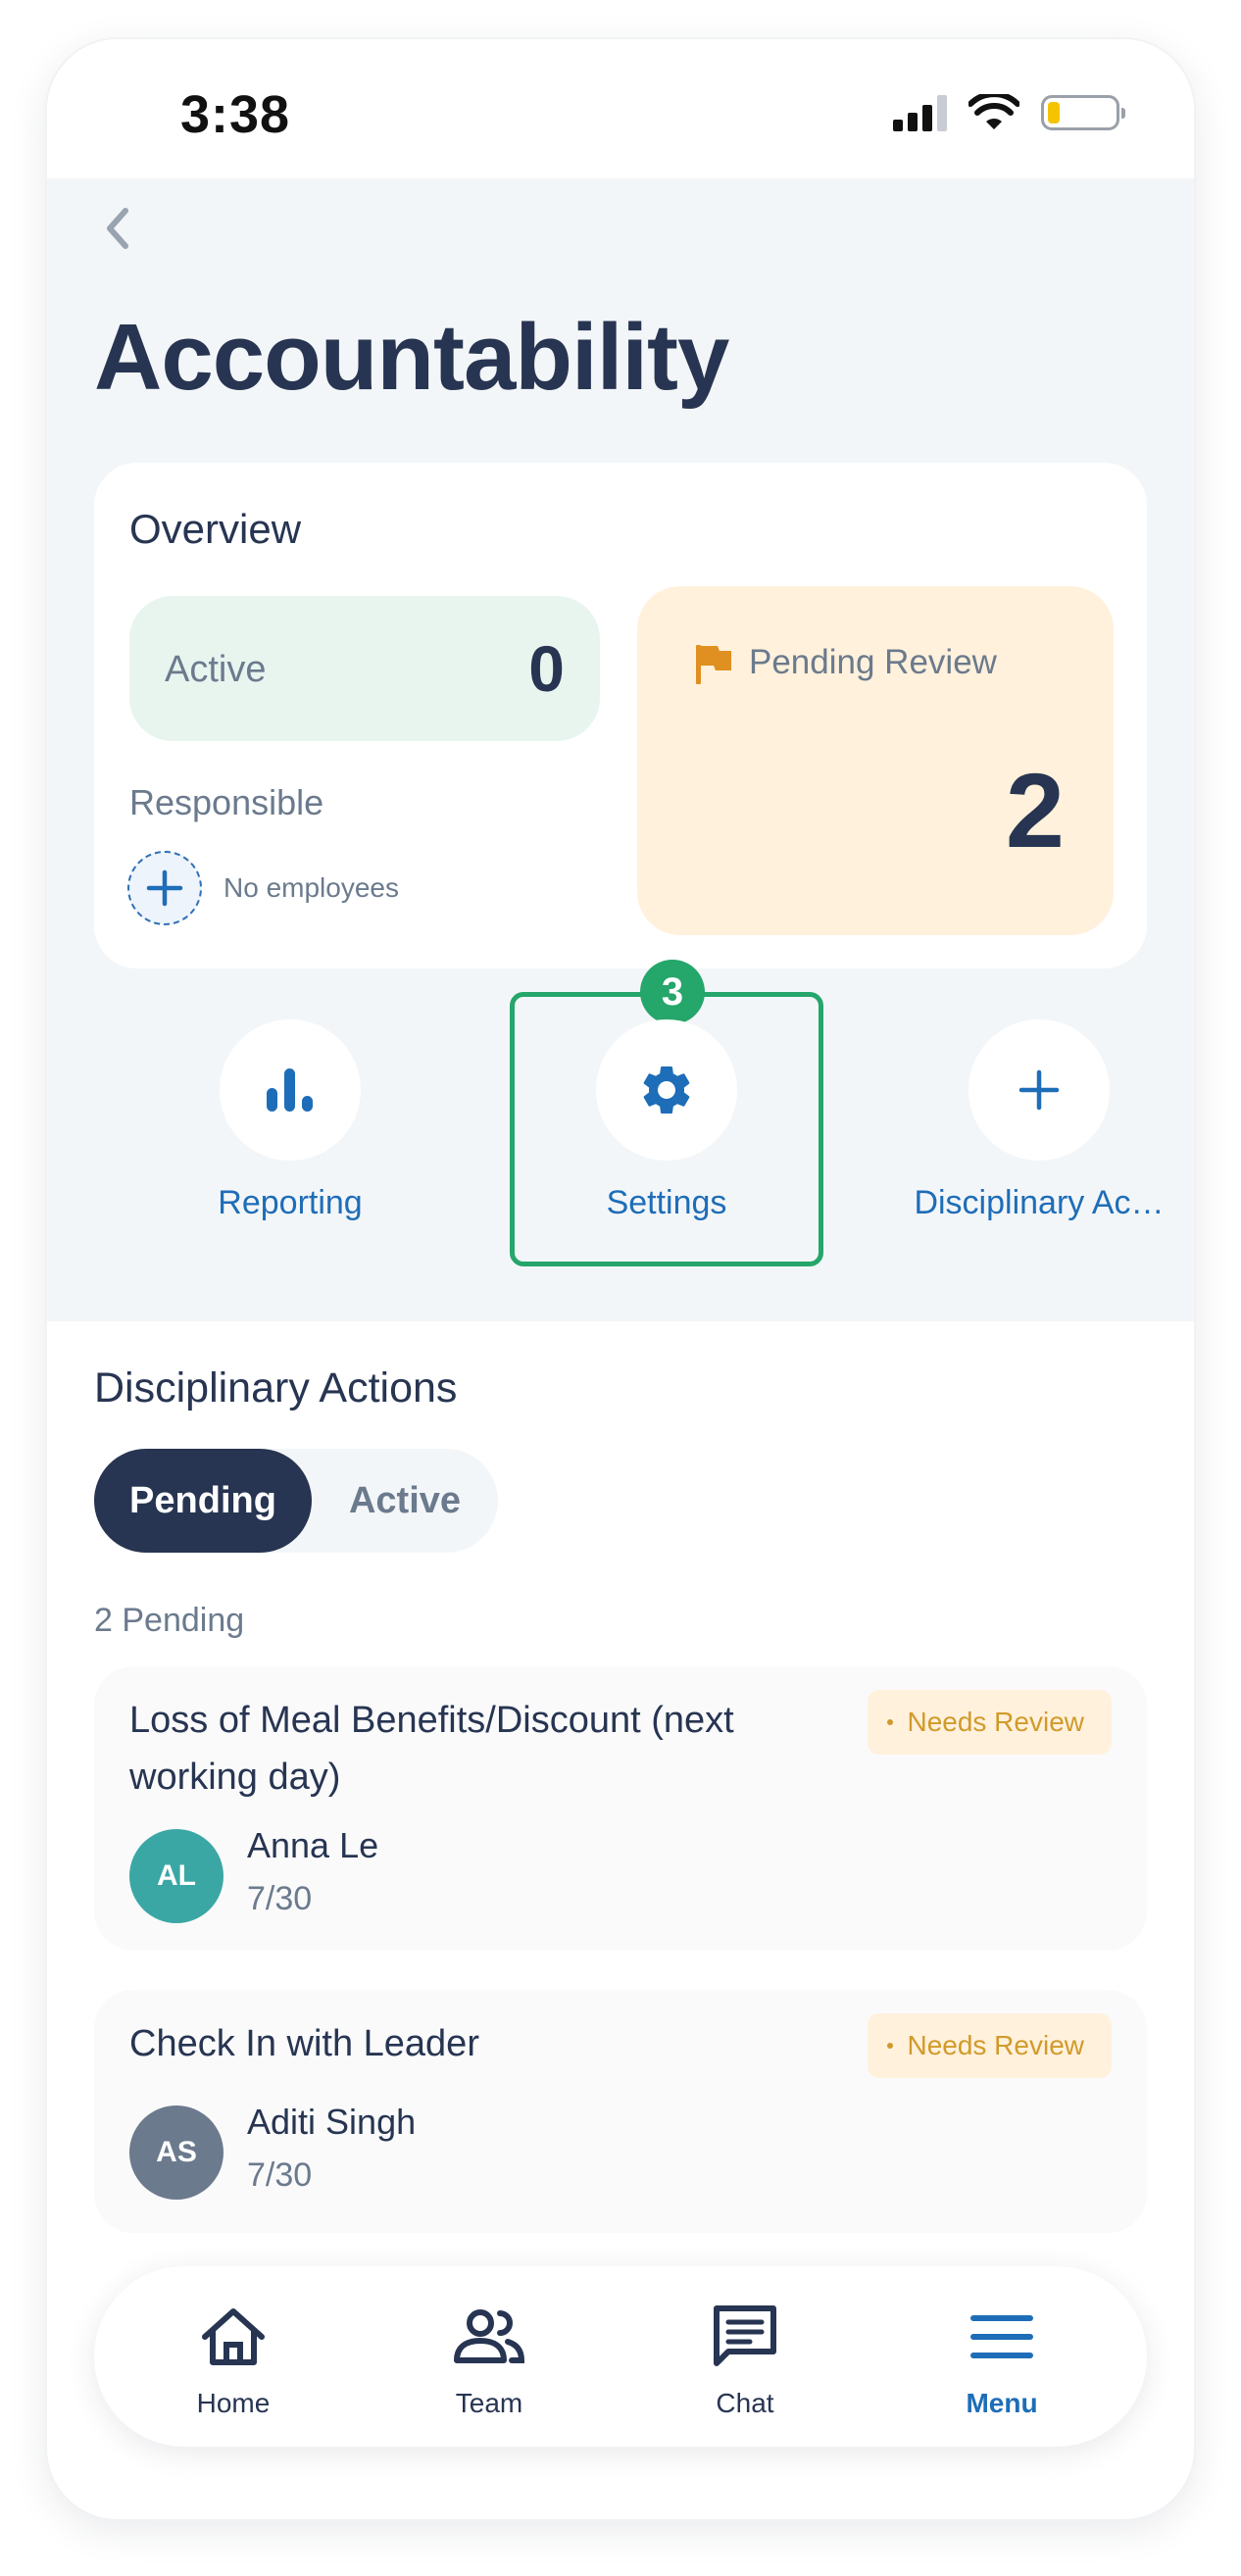 The image size is (1241, 2576). I want to click on reporting-label: Reporting, so click(291, 1202).